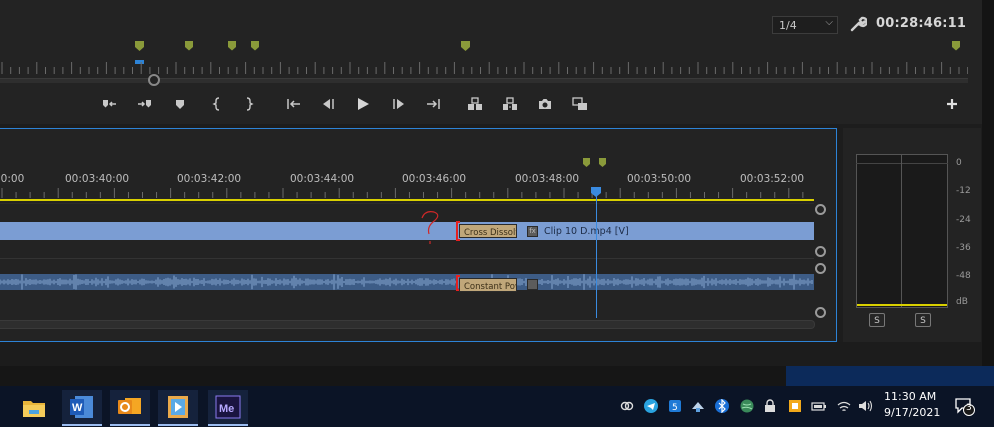  Describe the element at coordinates (510, 104) in the screenshot. I see `extract-button` at that location.